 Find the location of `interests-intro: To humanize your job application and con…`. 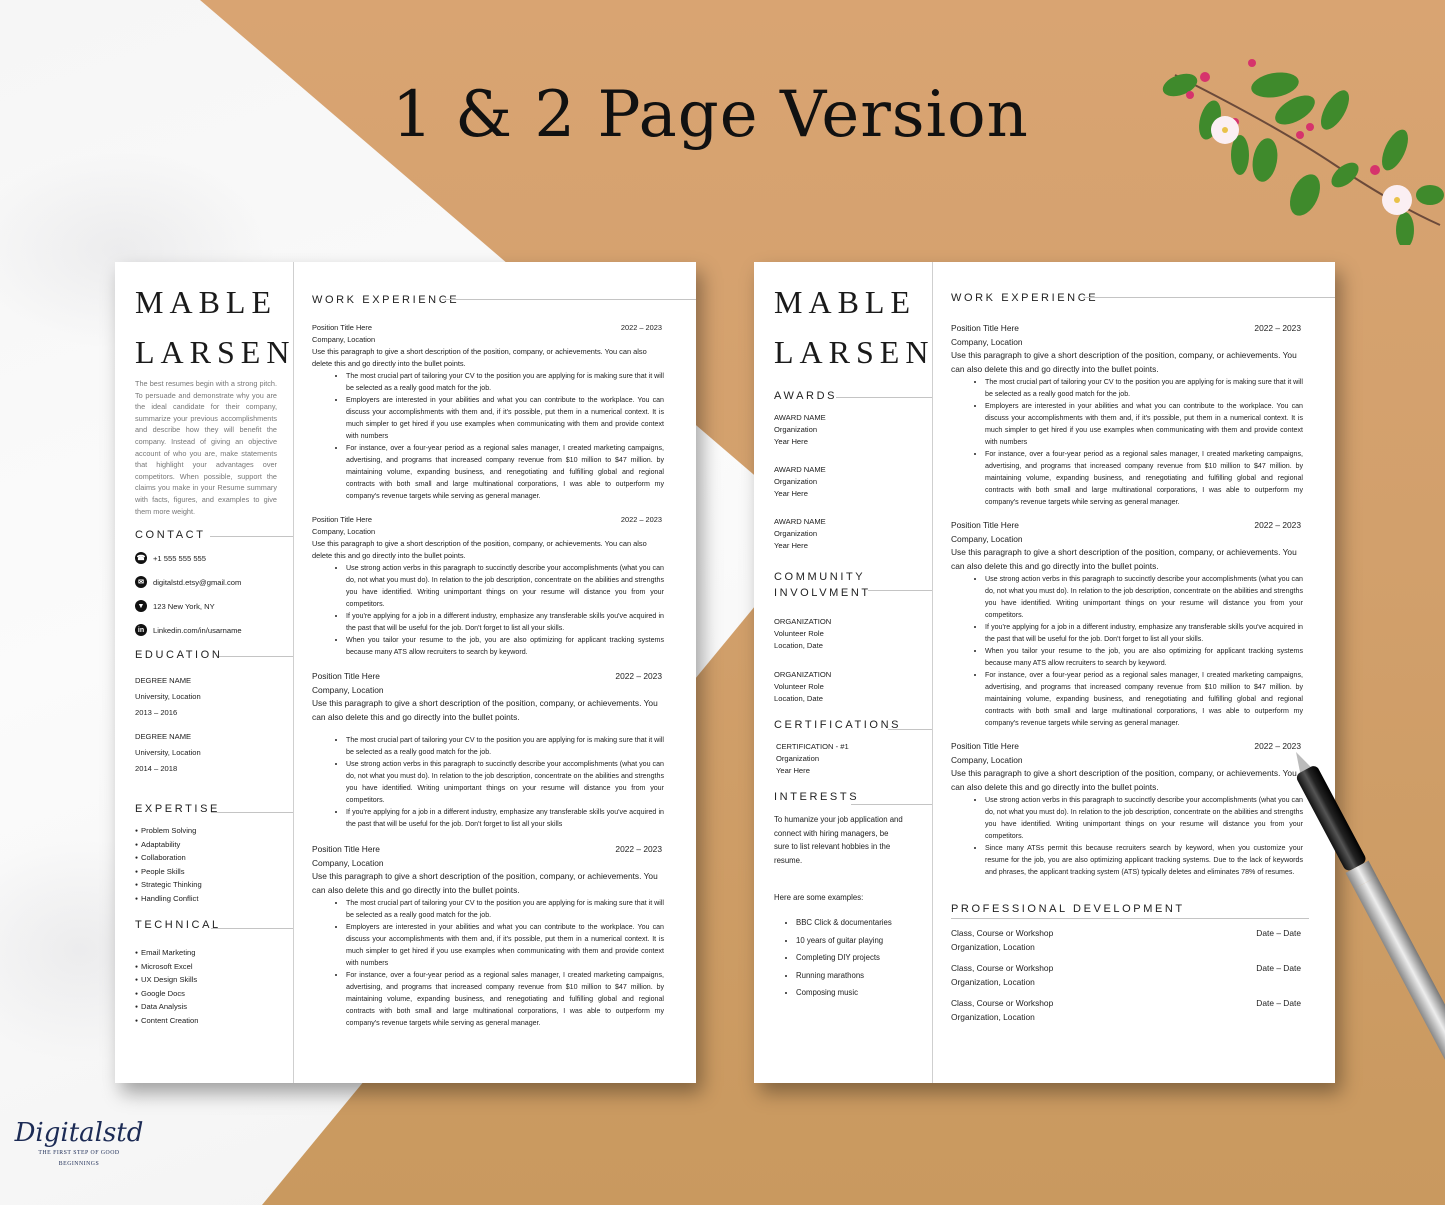

interests-intro: To humanize your job application and con… is located at coordinates (838, 840).